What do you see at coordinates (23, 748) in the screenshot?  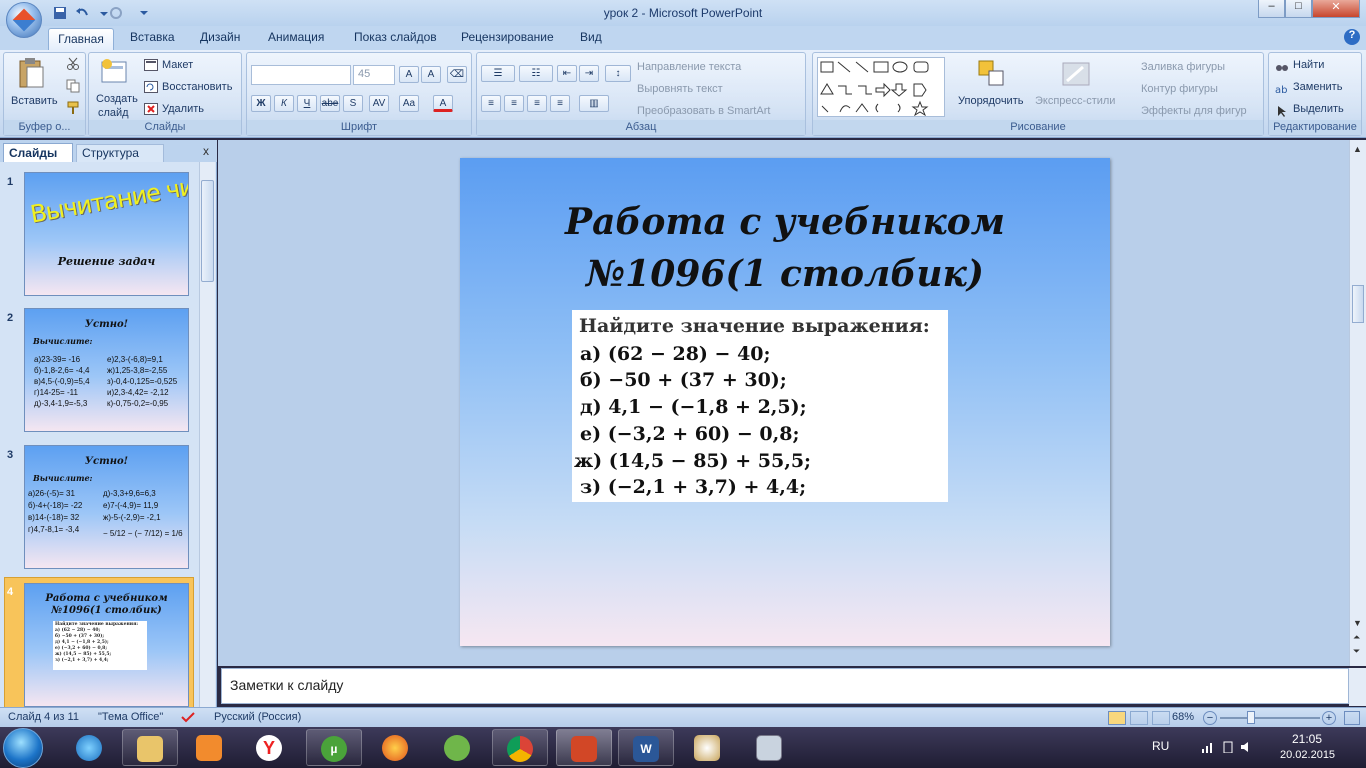 I see `start-button` at bounding box center [23, 748].